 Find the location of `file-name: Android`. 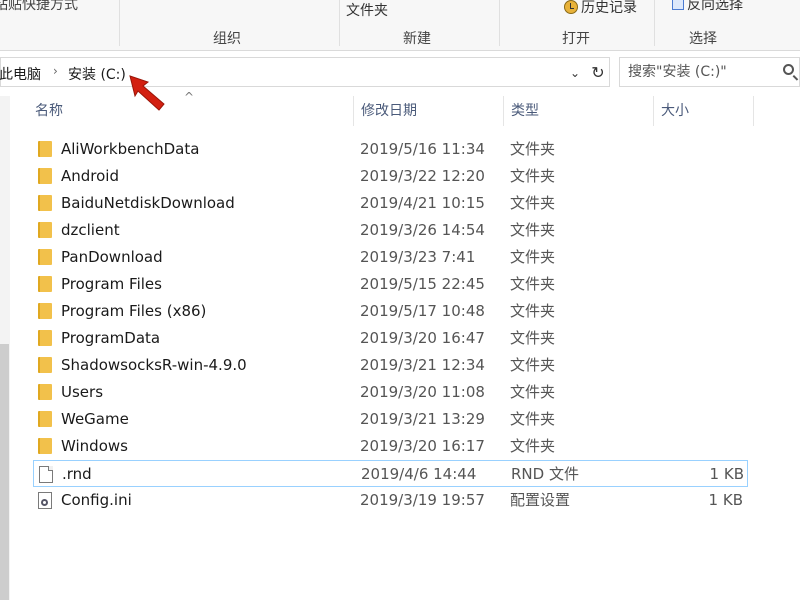

file-name: Android is located at coordinates (90, 176).